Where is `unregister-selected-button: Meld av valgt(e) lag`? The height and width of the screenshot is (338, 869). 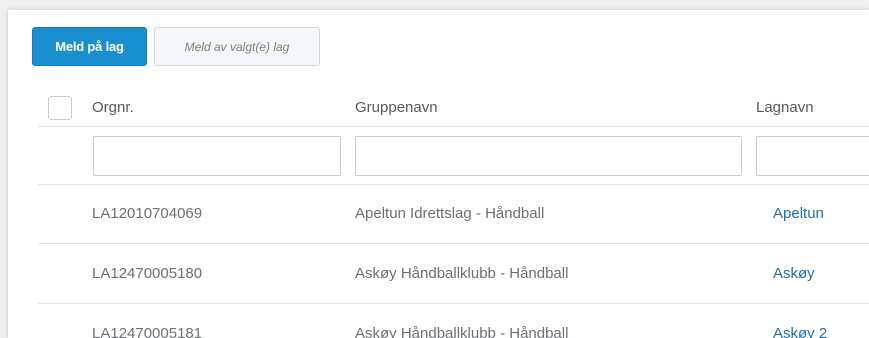
unregister-selected-button: Meld av valgt(e) lag is located at coordinates (237, 46).